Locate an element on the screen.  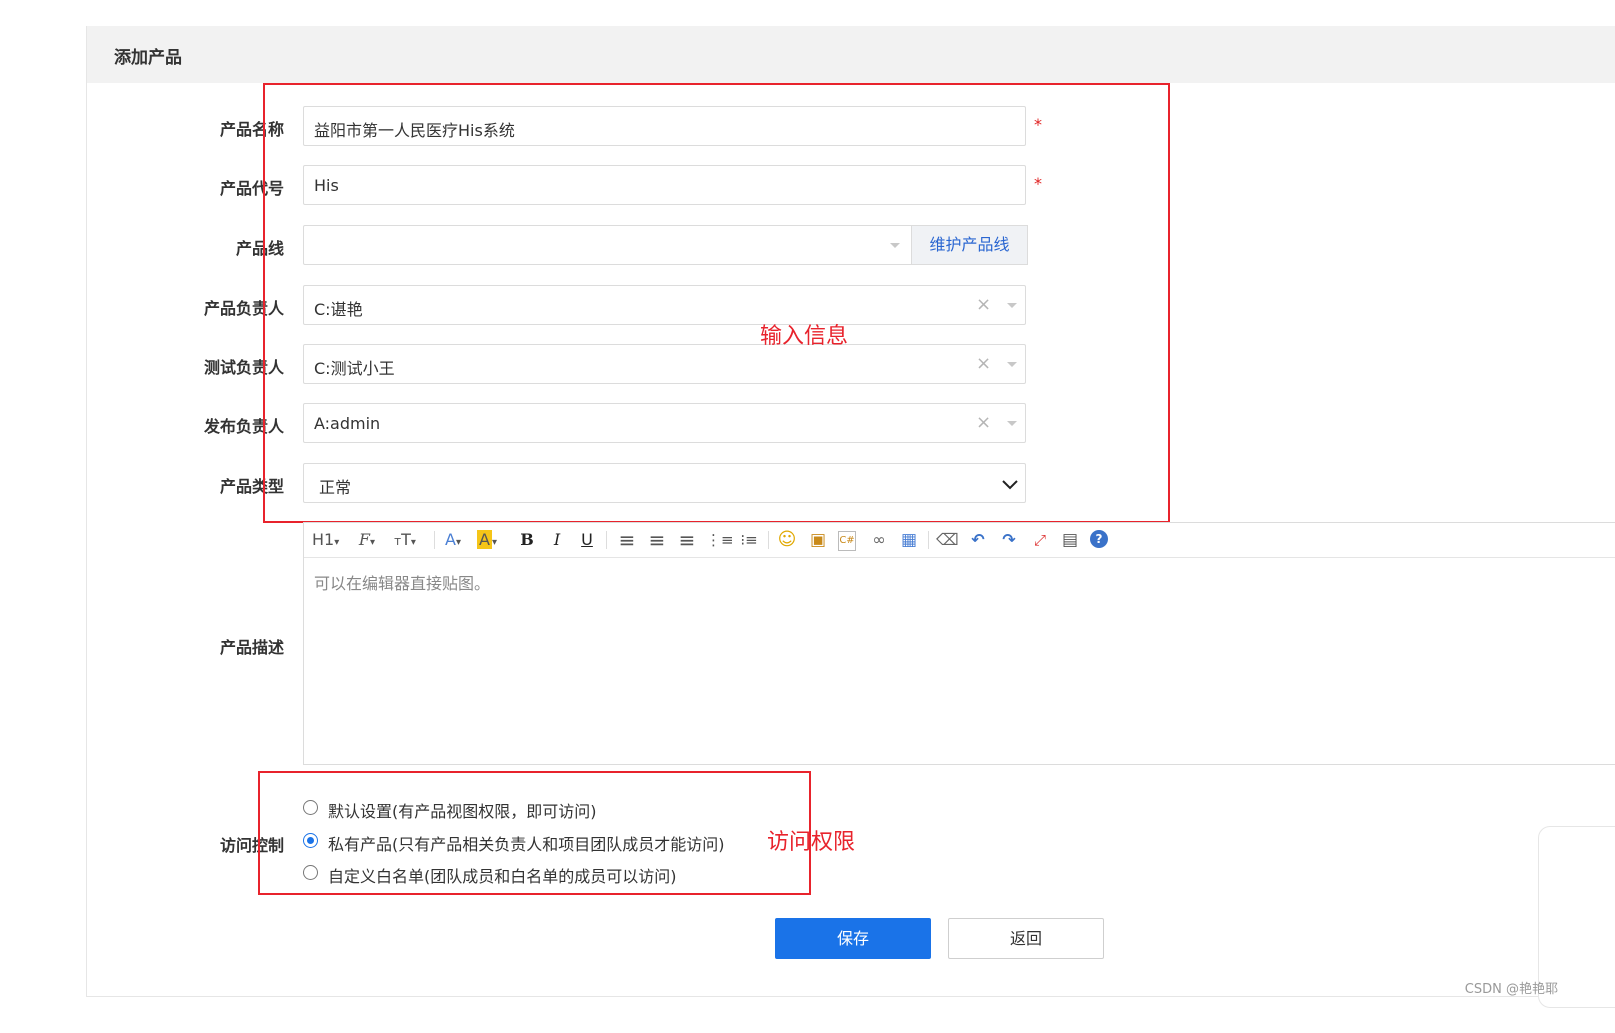
undo-icon: ↶ is located at coordinates (978, 540).